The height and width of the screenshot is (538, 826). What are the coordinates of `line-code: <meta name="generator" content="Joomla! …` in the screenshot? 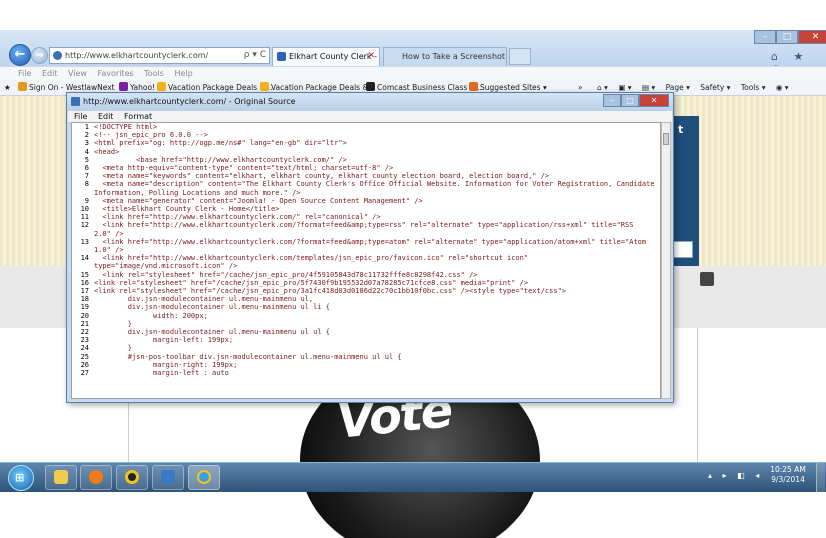 It's located at (258, 200).